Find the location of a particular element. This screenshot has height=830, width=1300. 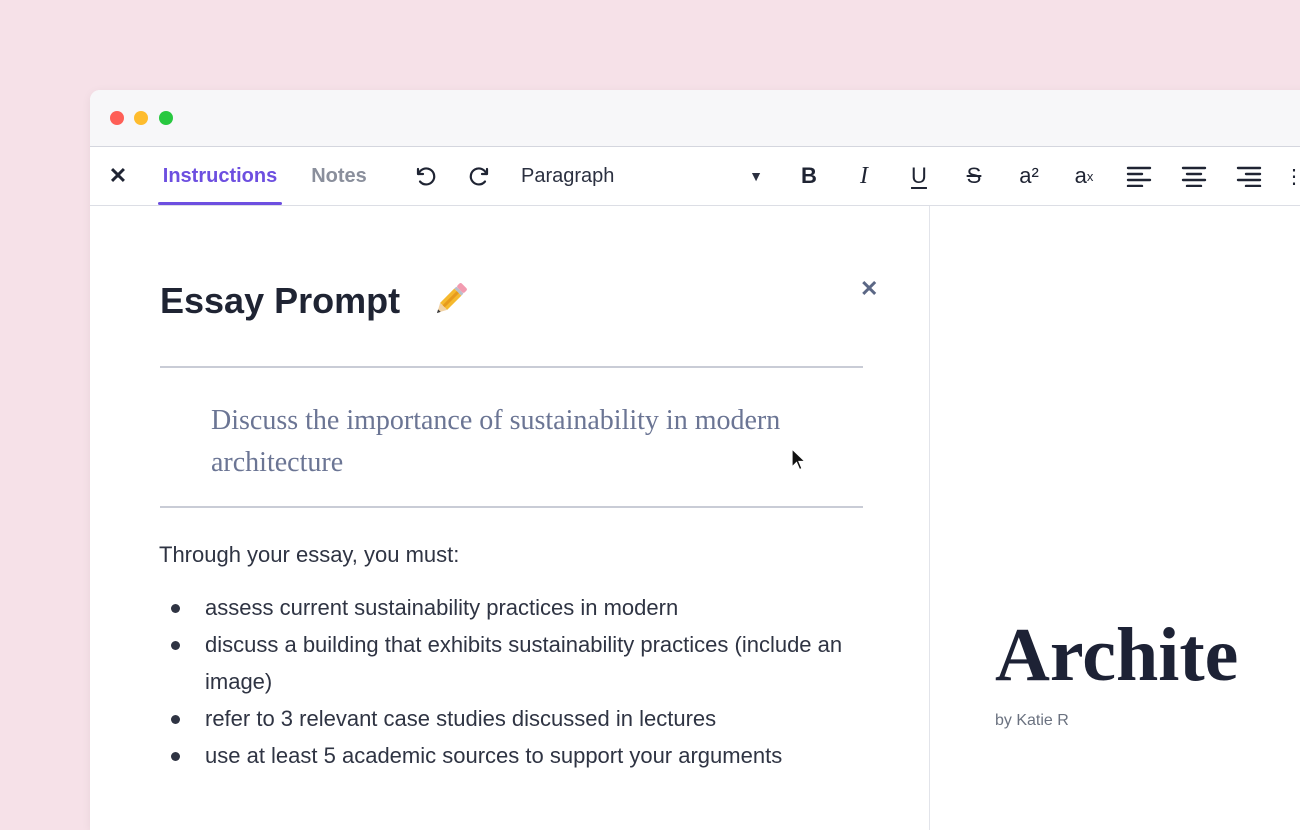

align-right-button is located at coordinates (1249, 176).